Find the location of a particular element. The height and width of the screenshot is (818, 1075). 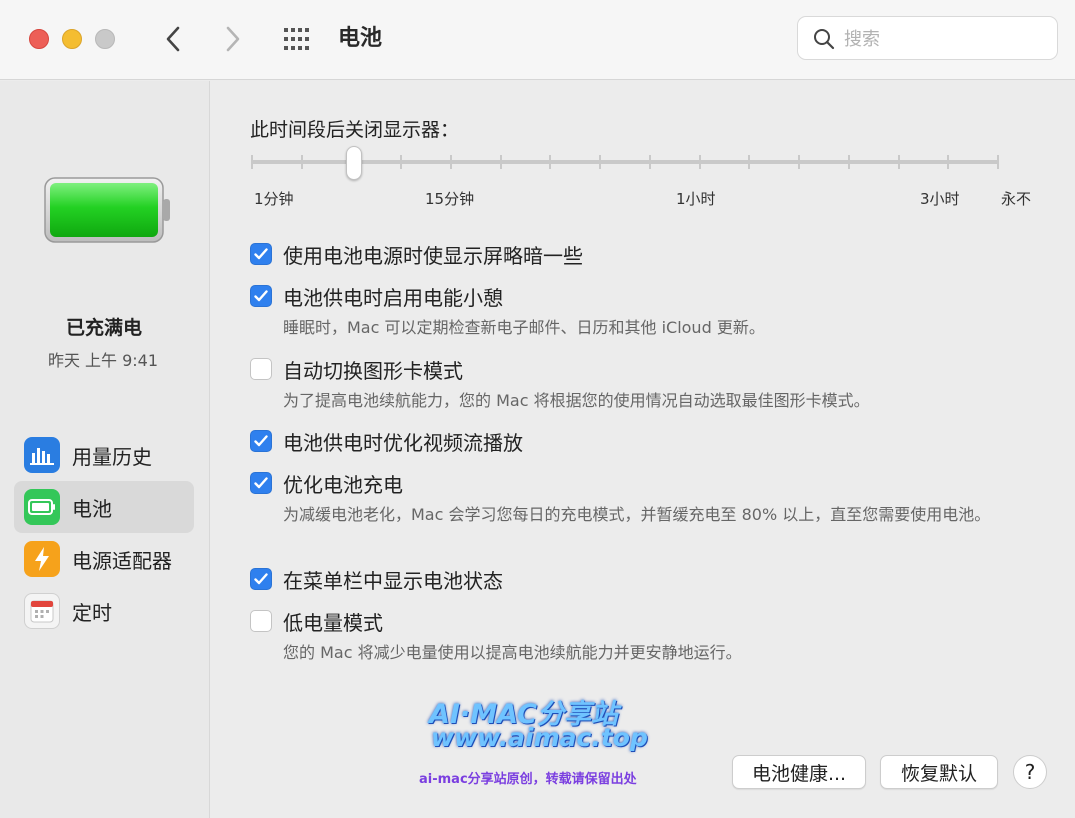

zoom-window-button is located at coordinates (105, 39).